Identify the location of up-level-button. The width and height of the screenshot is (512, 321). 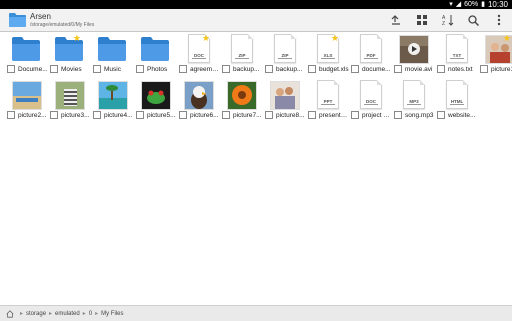
(396, 20).